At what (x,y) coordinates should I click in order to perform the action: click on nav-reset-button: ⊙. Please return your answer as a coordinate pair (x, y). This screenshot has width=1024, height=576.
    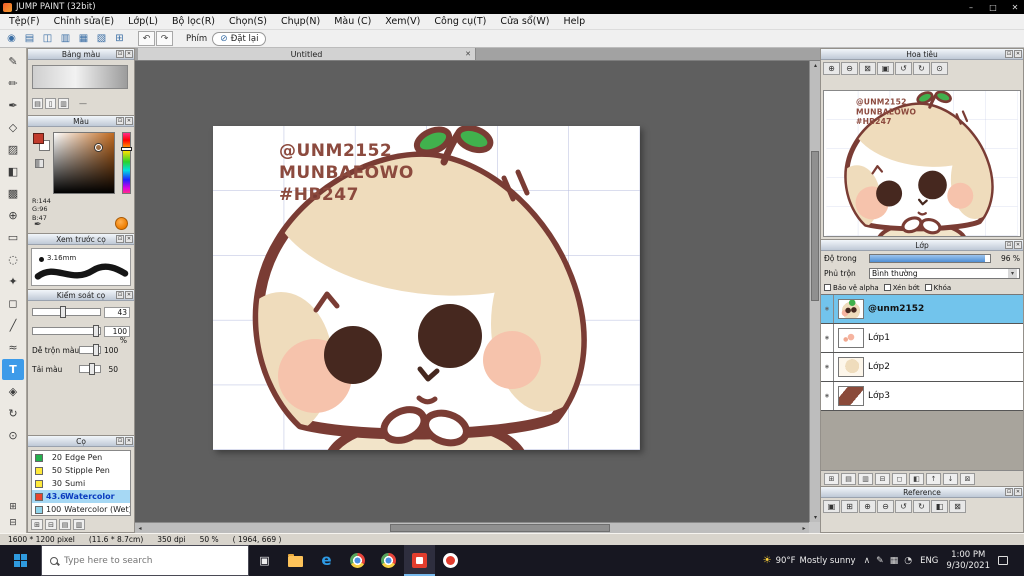
    Looking at the image, I should click on (939, 68).